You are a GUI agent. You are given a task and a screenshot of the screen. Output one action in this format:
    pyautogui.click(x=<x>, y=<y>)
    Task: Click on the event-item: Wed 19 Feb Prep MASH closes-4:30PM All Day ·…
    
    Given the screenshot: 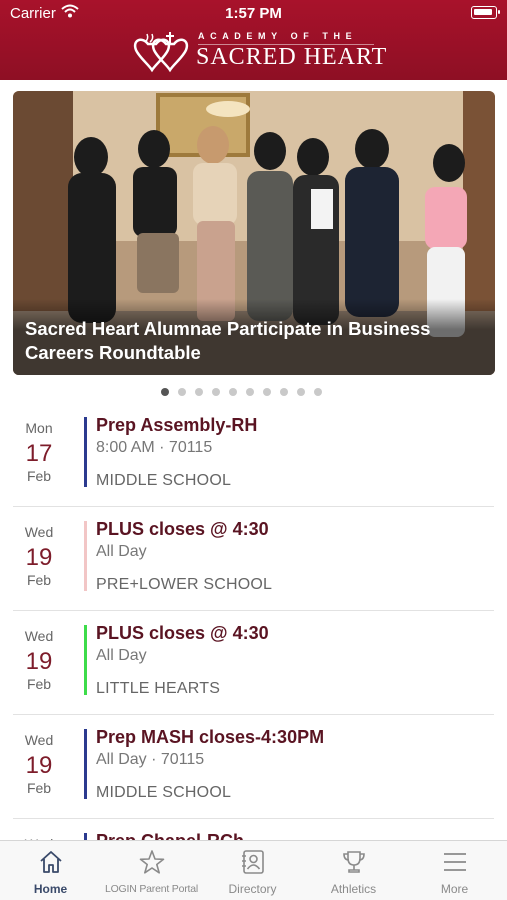 What is the action you would take?
    pyautogui.click(x=253, y=767)
    